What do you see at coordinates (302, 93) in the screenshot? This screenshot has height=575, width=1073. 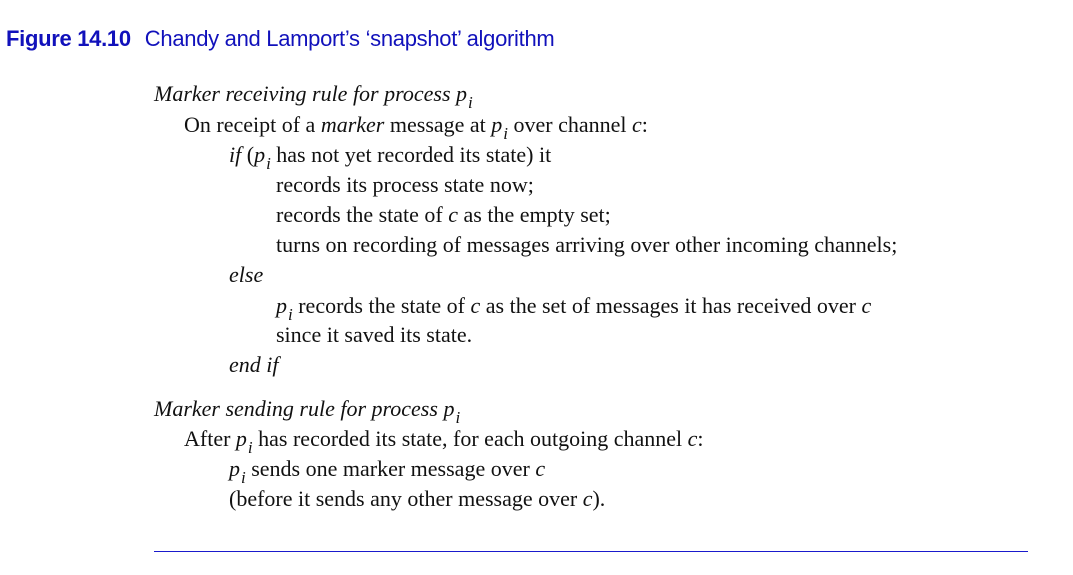 I see `receiving-rule-heading-text: Marker receiving rule for process` at bounding box center [302, 93].